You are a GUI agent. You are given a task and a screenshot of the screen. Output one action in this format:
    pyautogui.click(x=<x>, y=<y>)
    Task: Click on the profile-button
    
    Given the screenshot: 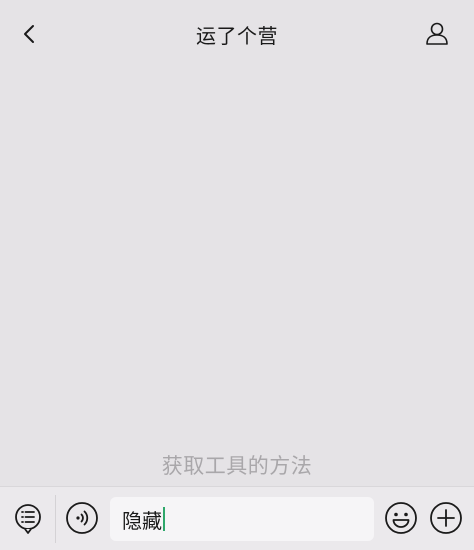 What is the action you would take?
    pyautogui.click(x=437, y=33)
    